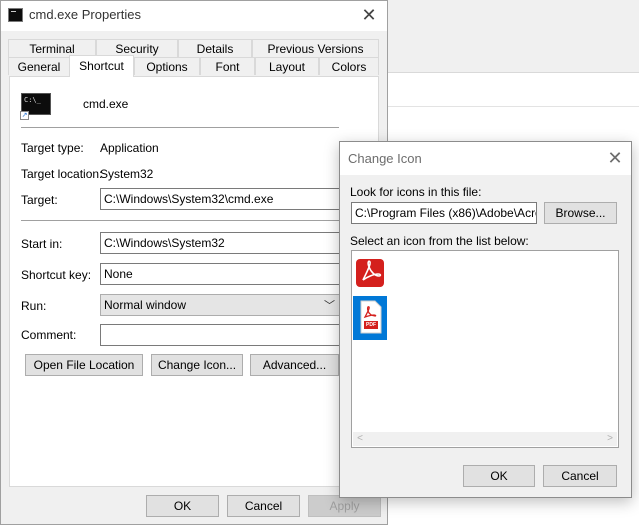 The height and width of the screenshot is (531, 639). I want to click on tab-colors: Colors, so click(349, 66).